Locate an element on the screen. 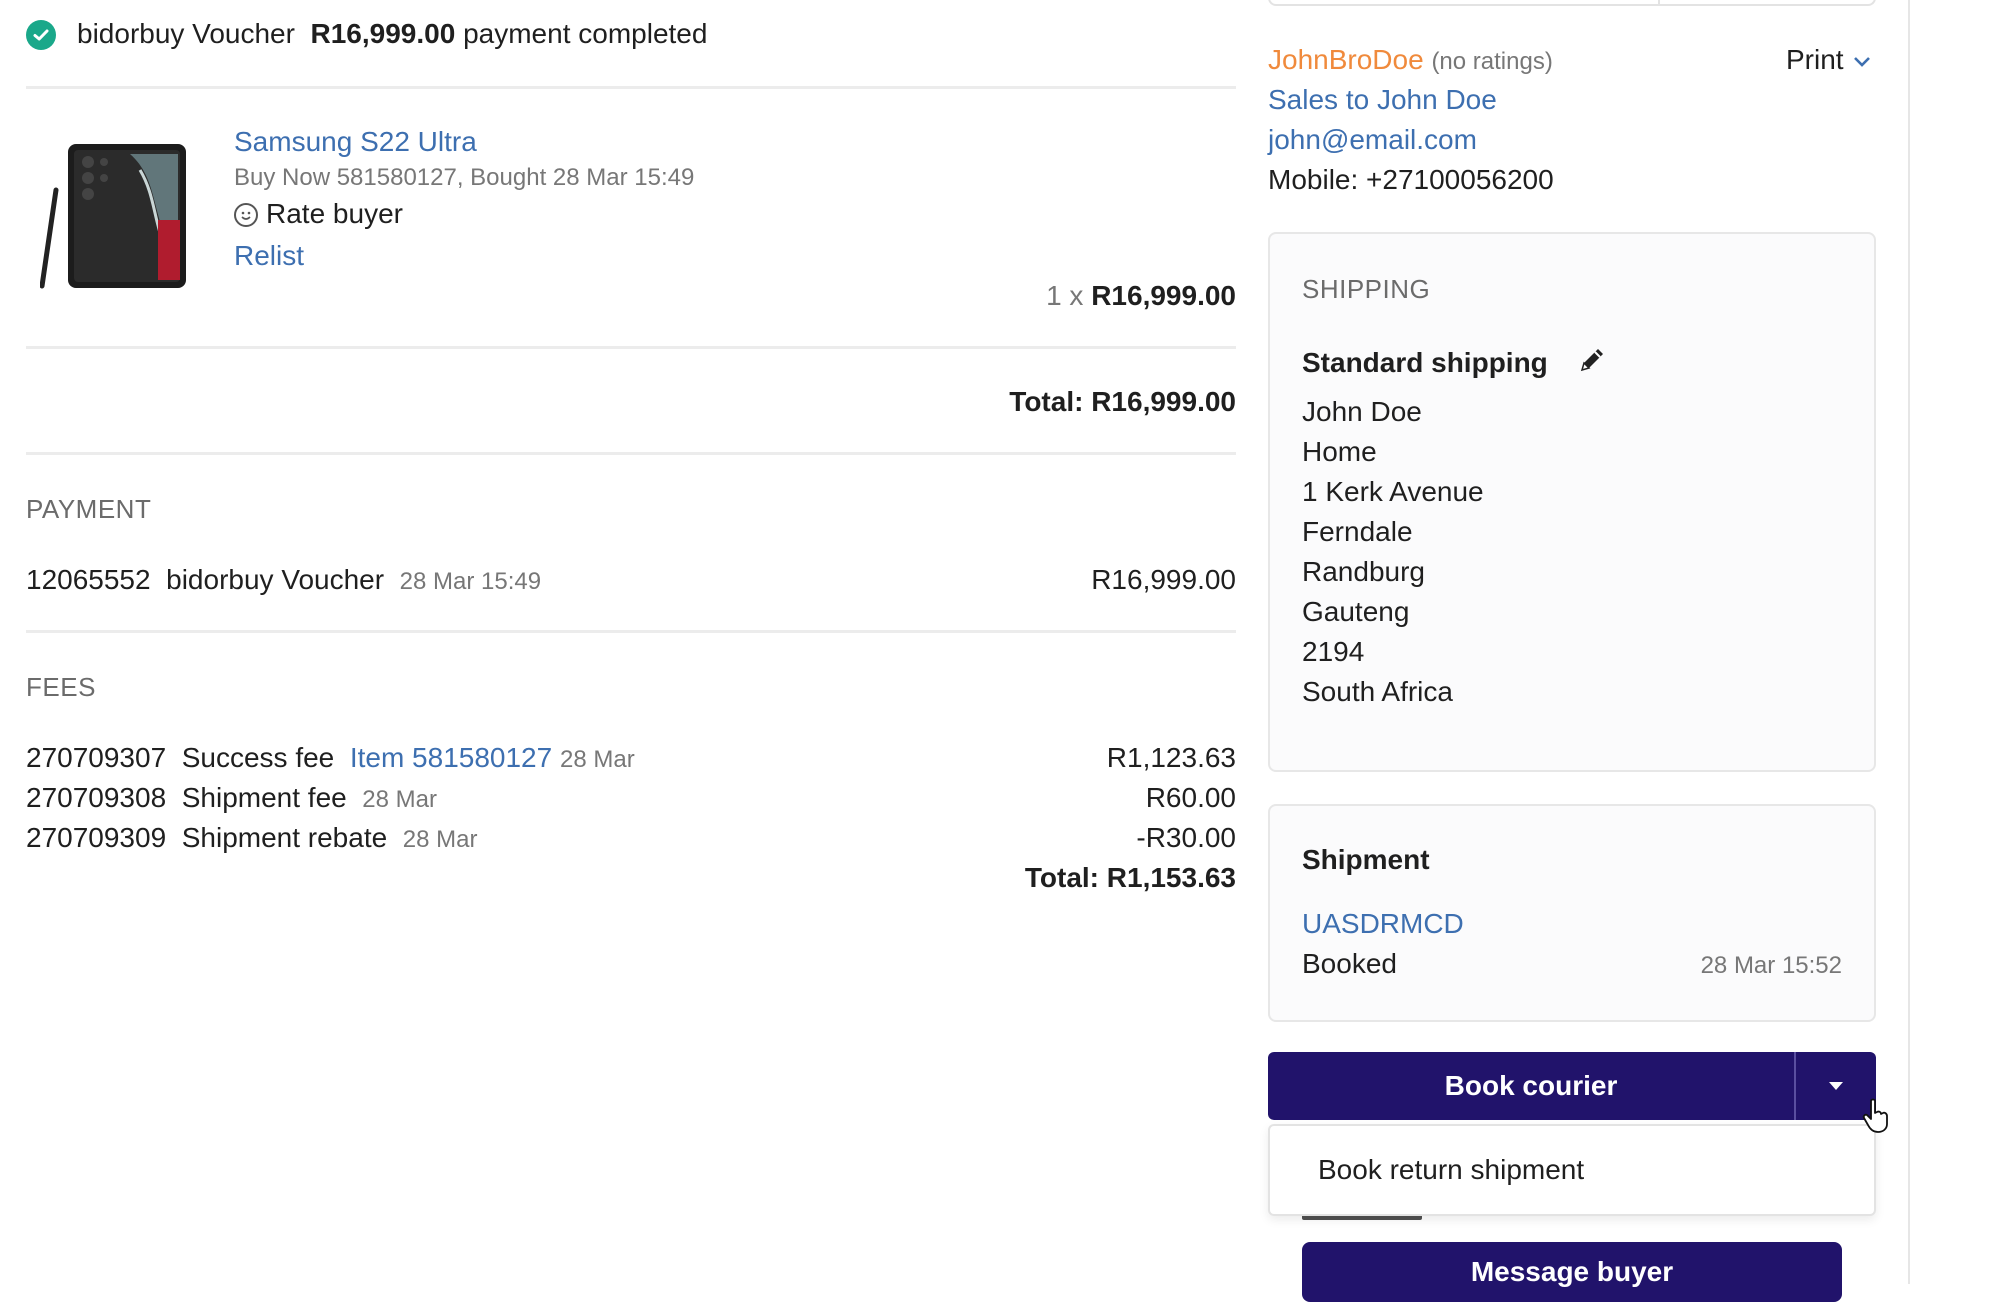 This screenshot has width=2016, height=1302. chevron-down-icon is located at coordinates (1862, 60).